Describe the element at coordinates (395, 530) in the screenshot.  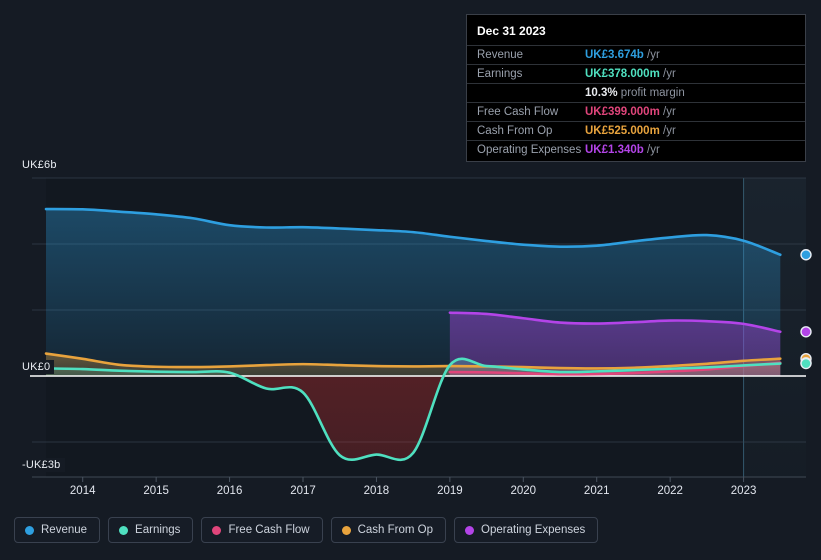
I see `legend-item-label: Cash From Op` at that location.